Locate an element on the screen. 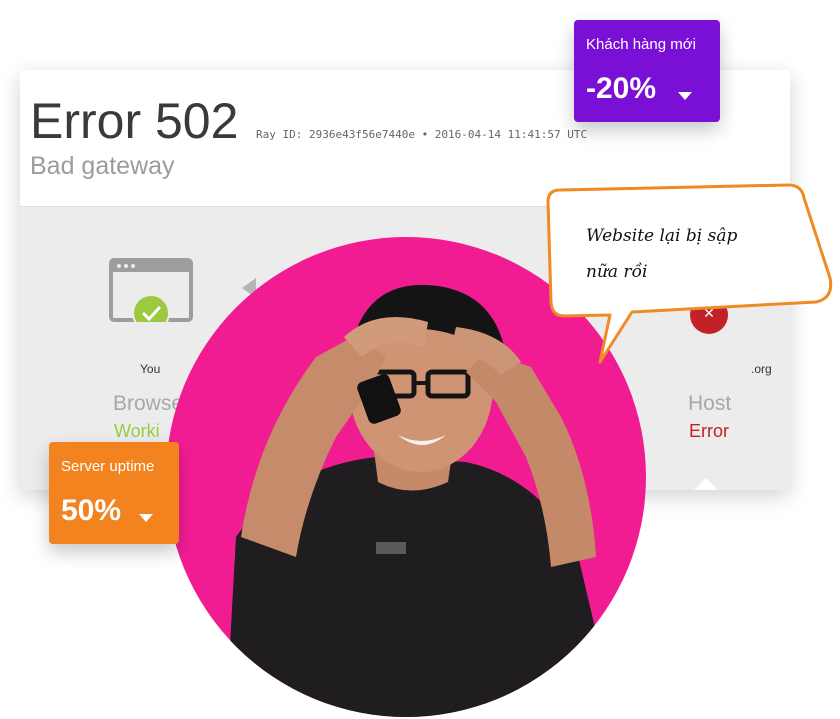 The height and width of the screenshot is (719, 840). speech-line-1: Website lại bị sập is located at coordinates (662, 236).